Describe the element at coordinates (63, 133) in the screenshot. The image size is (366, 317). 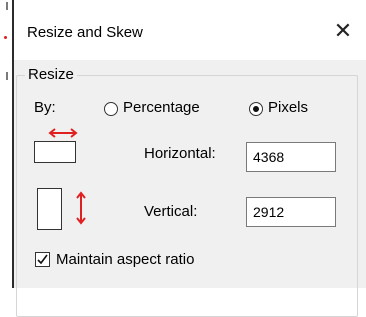
I see `horizontal-resize-icon` at that location.